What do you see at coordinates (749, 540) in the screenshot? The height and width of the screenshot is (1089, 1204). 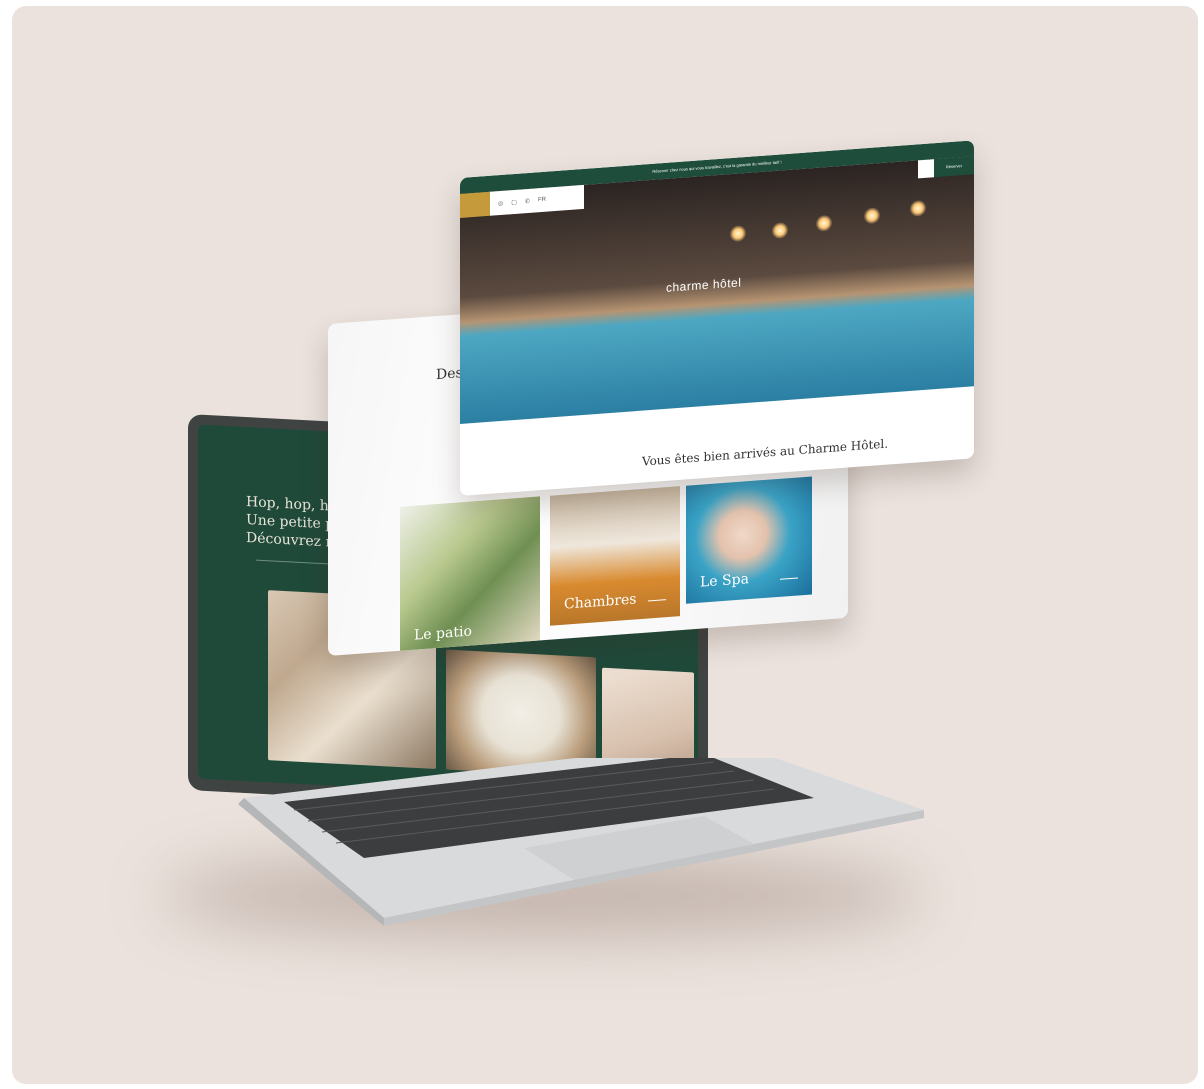 I see `tile-spa: Le Spa` at bounding box center [749, 540].